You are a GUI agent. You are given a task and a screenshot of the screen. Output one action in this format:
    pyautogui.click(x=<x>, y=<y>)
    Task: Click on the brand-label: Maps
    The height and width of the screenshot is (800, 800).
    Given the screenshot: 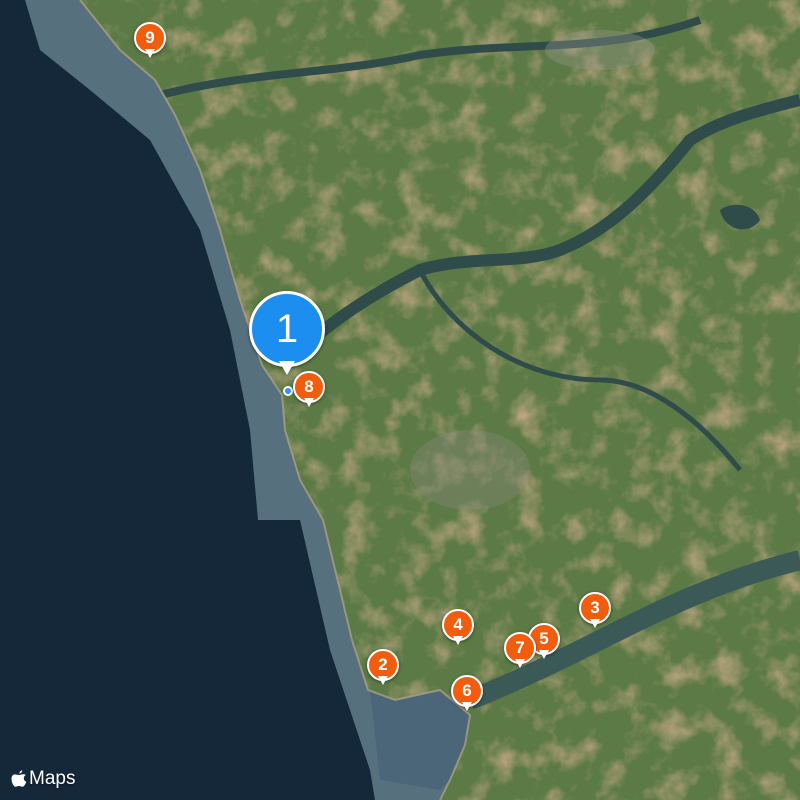 What is the action you would take?
    pyautogui.click(x=52, y=778)
    